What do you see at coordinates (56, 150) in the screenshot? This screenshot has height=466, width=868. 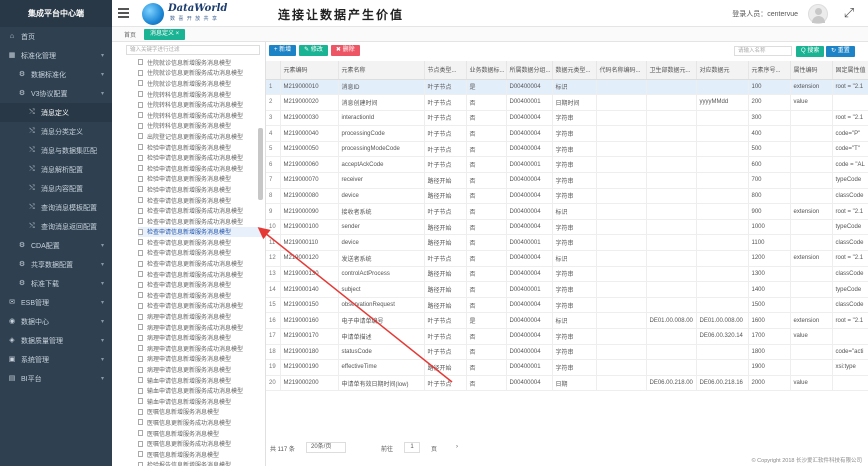 I see `sidebar-item-6: ⤭ 消息与数据集匹配` at bounding box center [56, 150].